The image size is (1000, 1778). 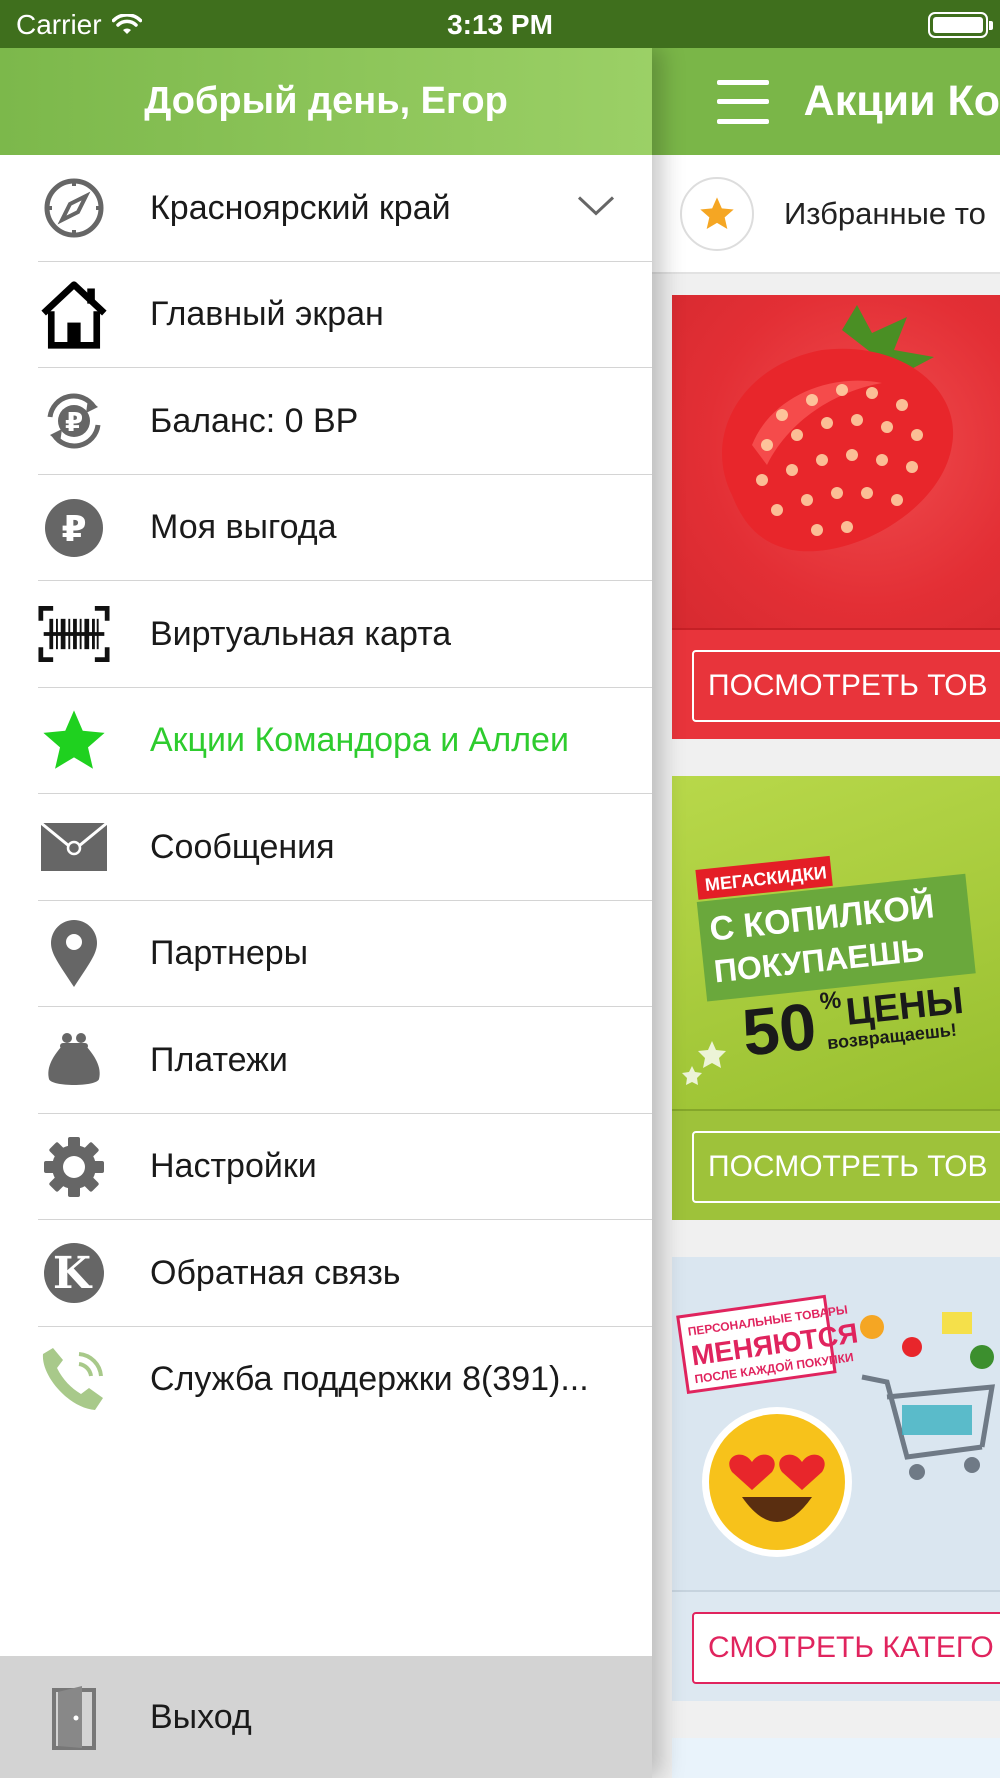 I want to click on view-products-button-2: ПОСМОТРЕТЬ ТОВ, so click(x=846, y=1167).